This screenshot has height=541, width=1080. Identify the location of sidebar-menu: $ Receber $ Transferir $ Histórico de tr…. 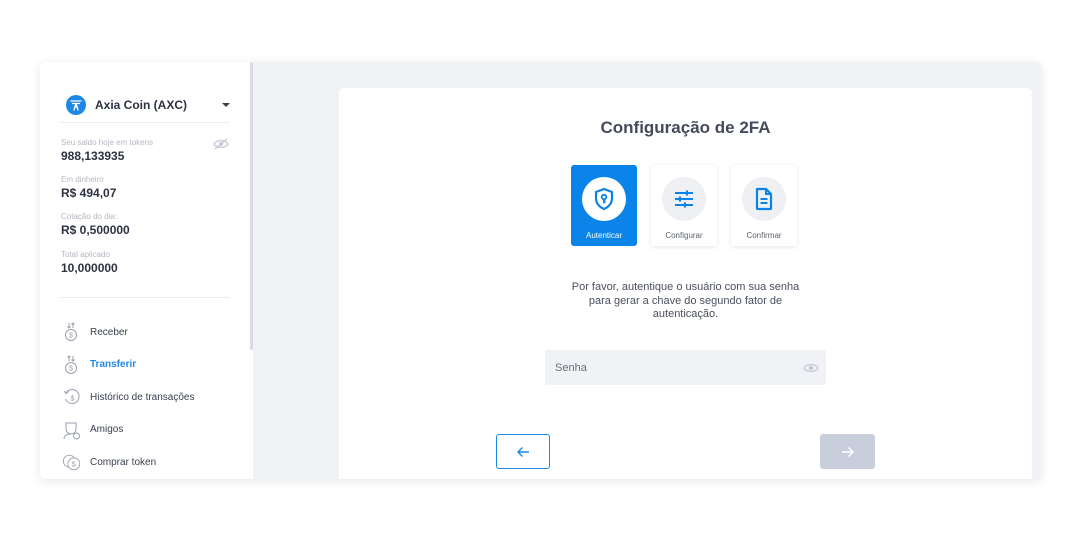
(128, 397).